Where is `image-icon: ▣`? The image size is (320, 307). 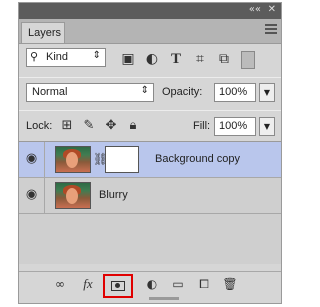 image-icon: ▣ is located at coordinates (128, 59).